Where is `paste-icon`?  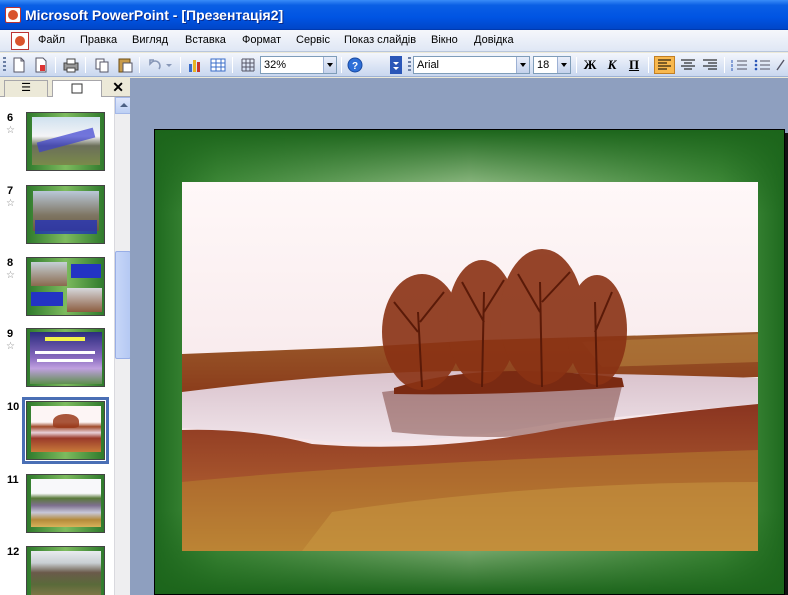 paste-icon is located at coordinates (125, 65).